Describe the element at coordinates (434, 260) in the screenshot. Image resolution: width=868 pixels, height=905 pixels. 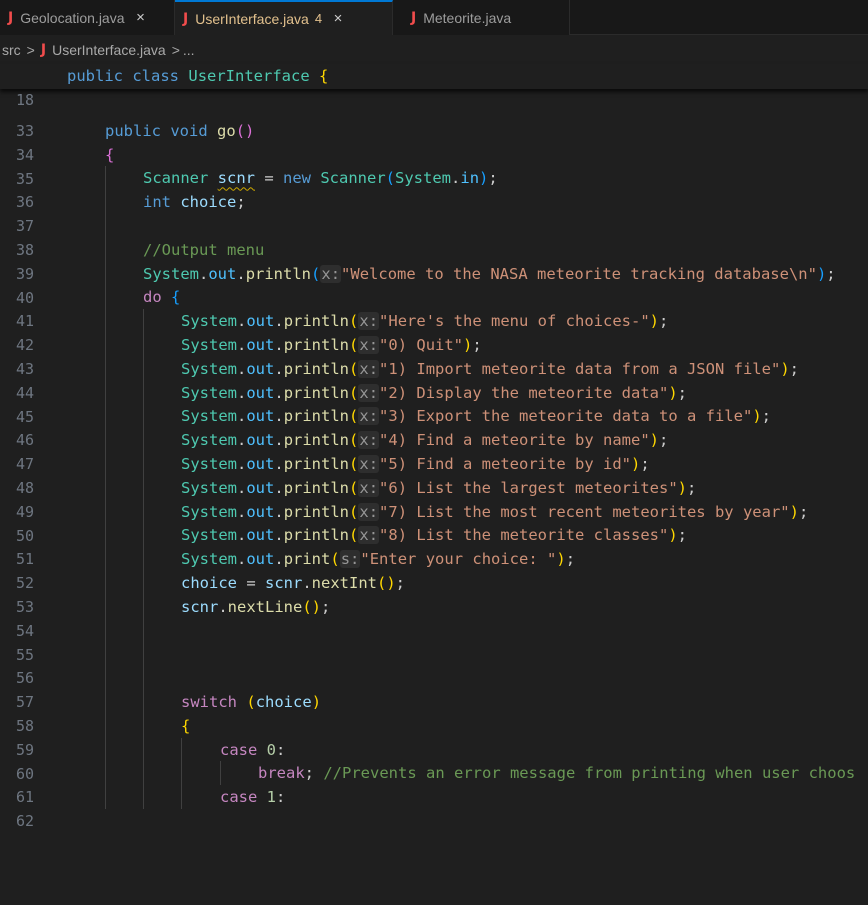
I see `code-line: 39 //Output menu` at that location.